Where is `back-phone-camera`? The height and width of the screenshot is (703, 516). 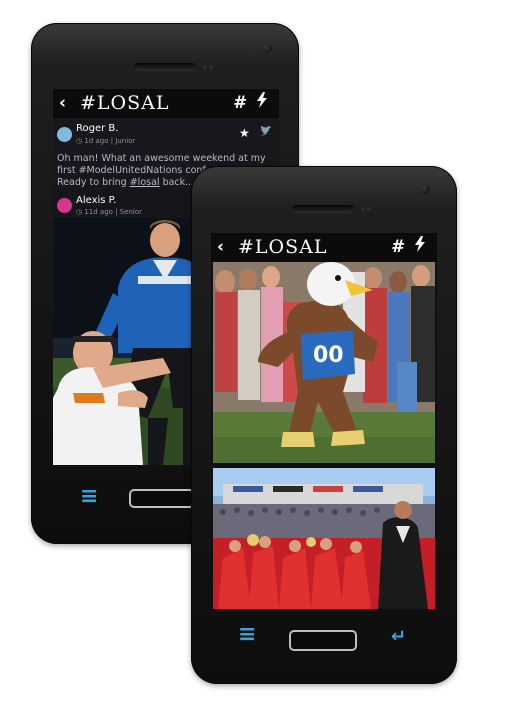
back-phone-camera is located at coordinates (267, 48).